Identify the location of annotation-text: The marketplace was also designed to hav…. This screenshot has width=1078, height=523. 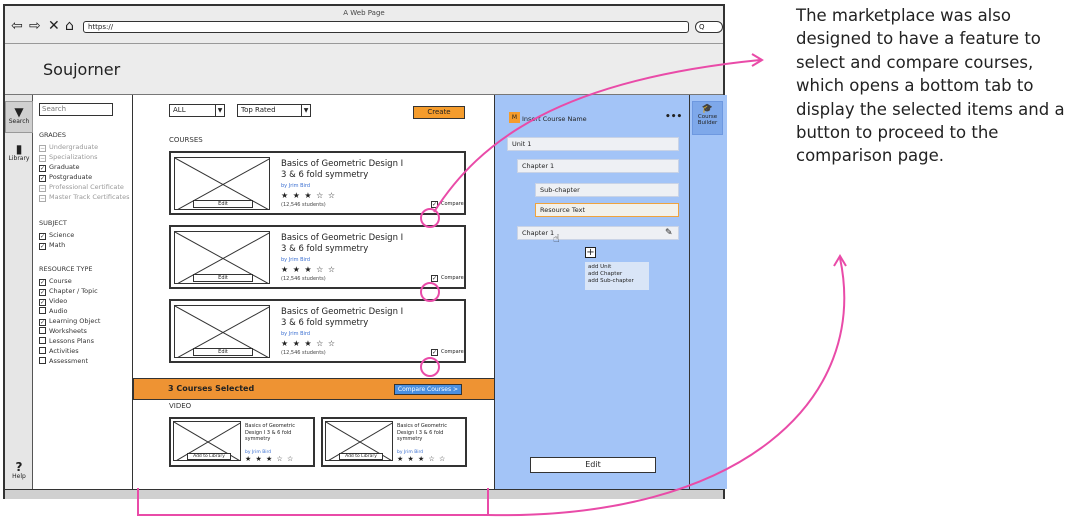
(930, 86).